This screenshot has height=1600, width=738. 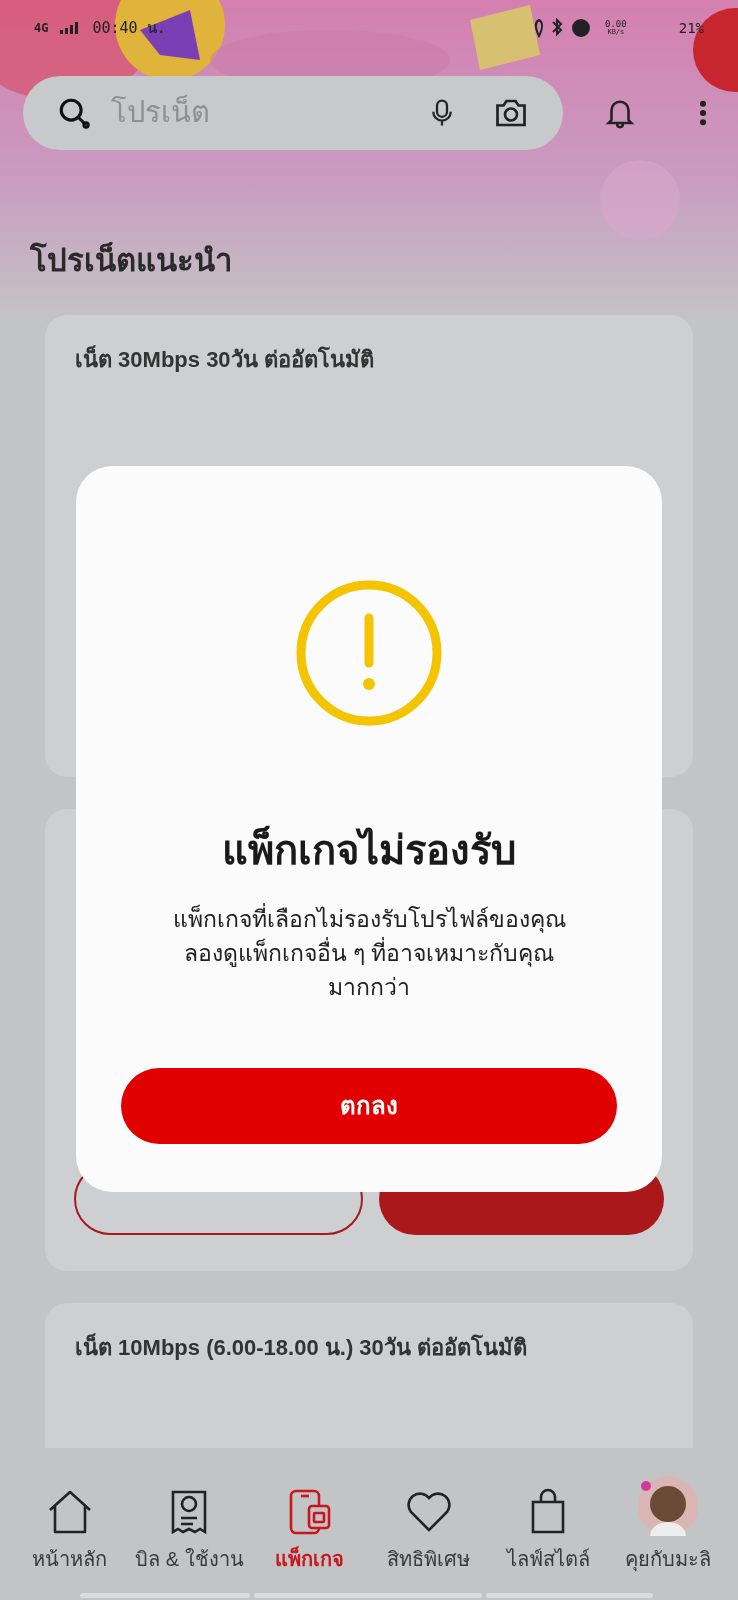 What do you see at coordinates (668, 1506) in the screenshot?
I see `avatar` at bounding box center [668, 1506].